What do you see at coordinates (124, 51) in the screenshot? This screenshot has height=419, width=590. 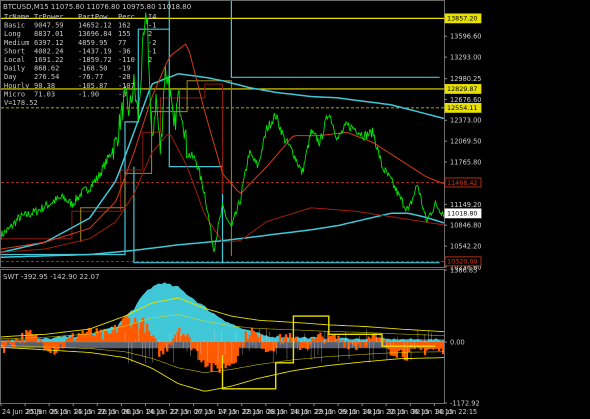 I see `table-cell: -36` at bounding box center [124, 51].